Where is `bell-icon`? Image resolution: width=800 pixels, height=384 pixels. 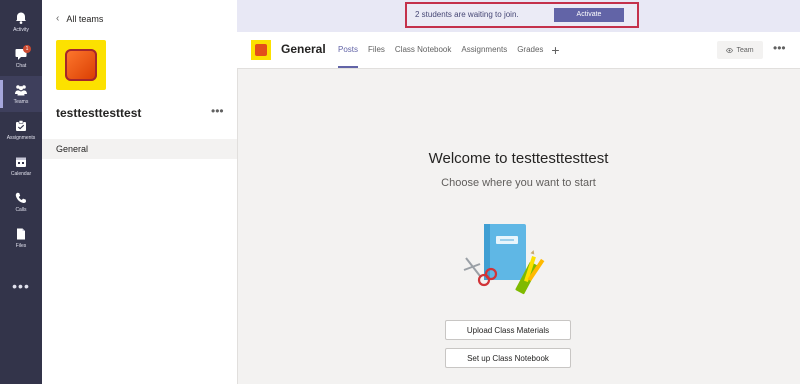
bell-icon is located at coordinates (21, 18).